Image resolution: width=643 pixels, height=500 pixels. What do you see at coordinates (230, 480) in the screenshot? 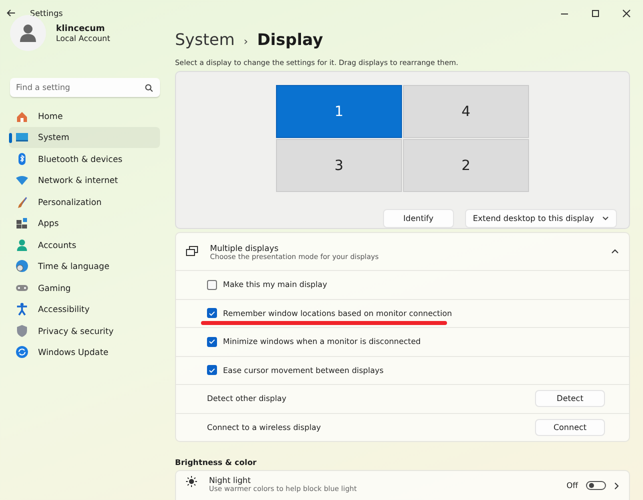
I see `setting-title: Night light` at bounding box center [230, 480].